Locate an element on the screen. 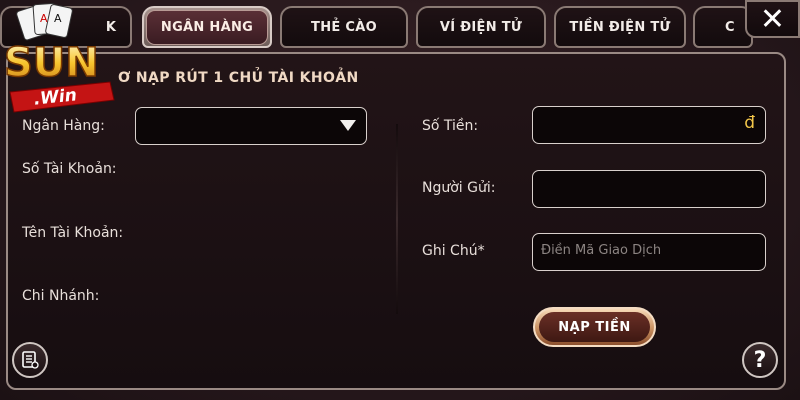 Image resolution: width=800 pixels, height=400 pixels. close-icon: ✕ is located at coordinates (772, 19).